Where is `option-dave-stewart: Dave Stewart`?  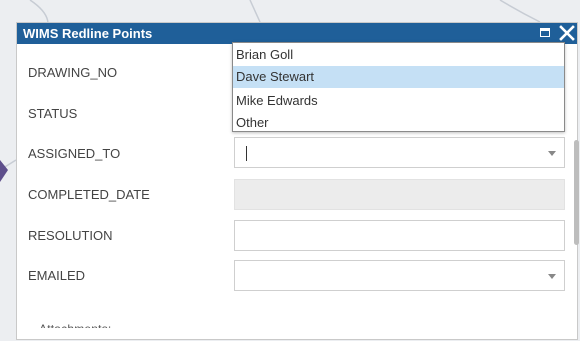 option-dave-stewart: Dave Stewart is located at coordinates (398, 77).